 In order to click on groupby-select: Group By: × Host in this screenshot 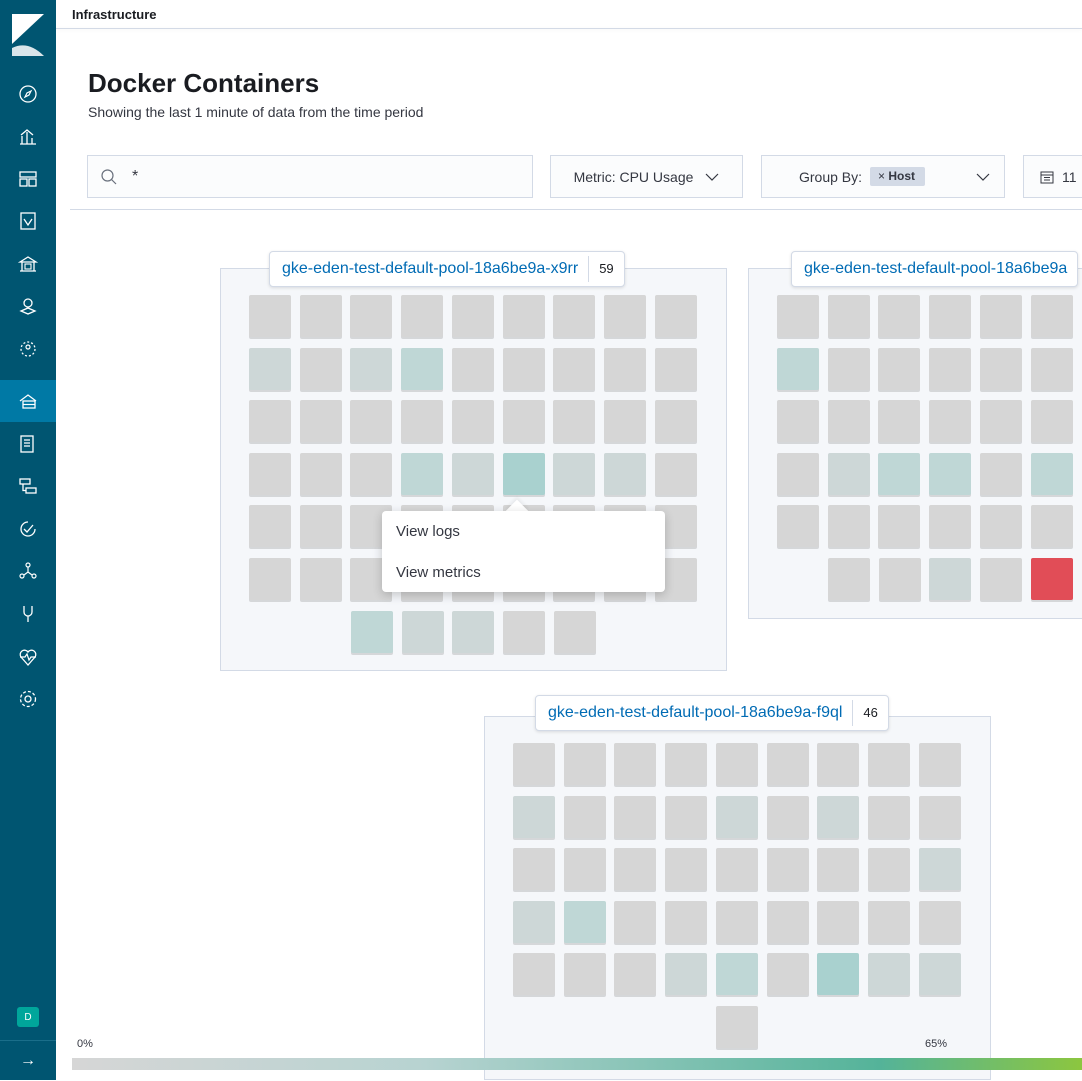, I will do `click(883, 176)`.